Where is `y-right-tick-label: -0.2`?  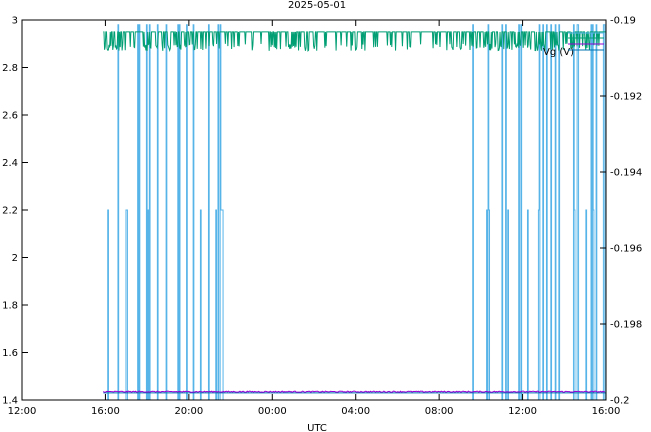
y-right-tick-label: -0.2 is located at coordinates (620, 401).